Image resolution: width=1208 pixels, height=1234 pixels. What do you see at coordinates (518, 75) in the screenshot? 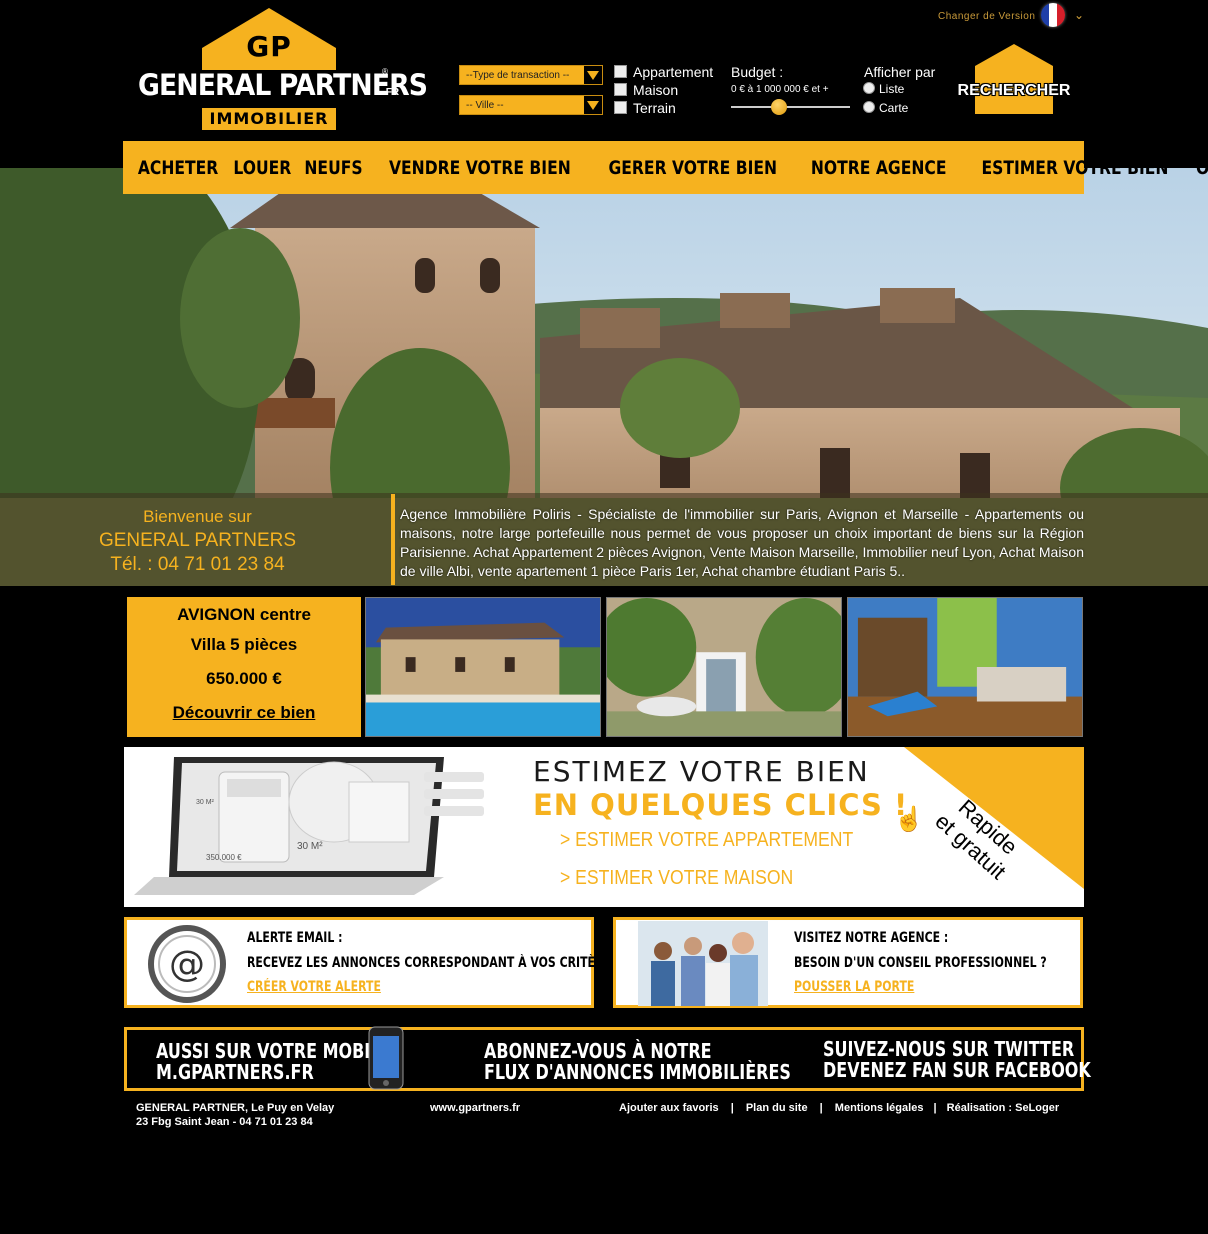
I see `transaction-select-value: --Type de transaction --` at bounding box center [518, 75].